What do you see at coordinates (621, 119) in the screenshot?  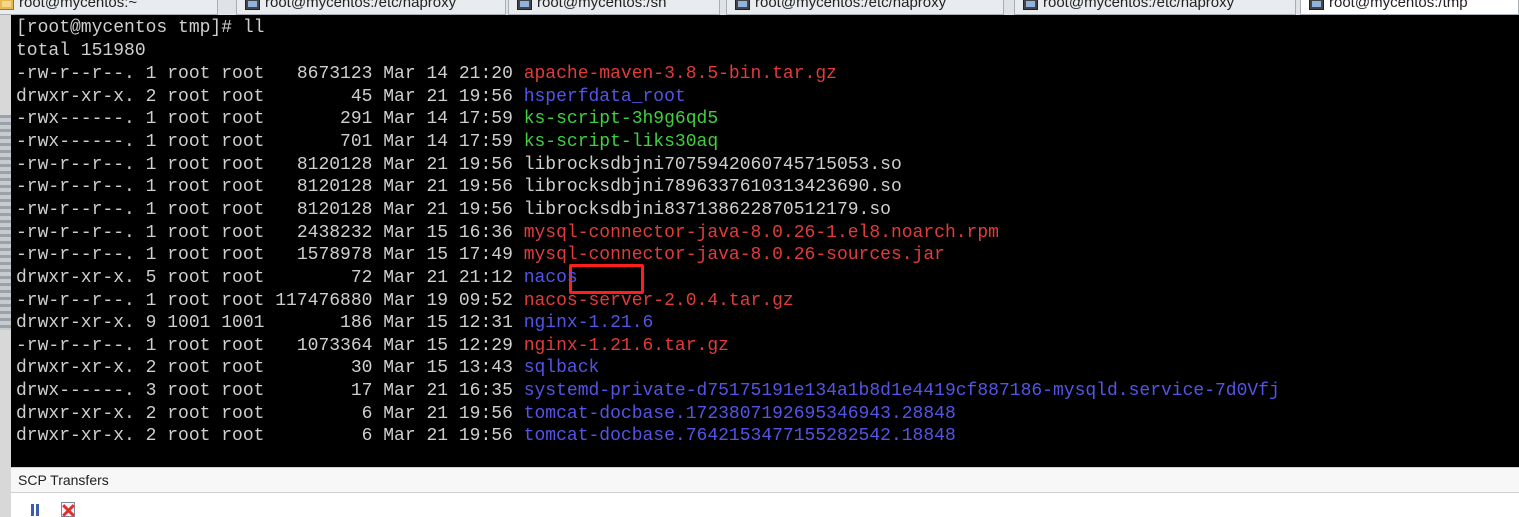 I see `file-name: ks-script-3h9g6qd5` at bounding box center [621, 119].